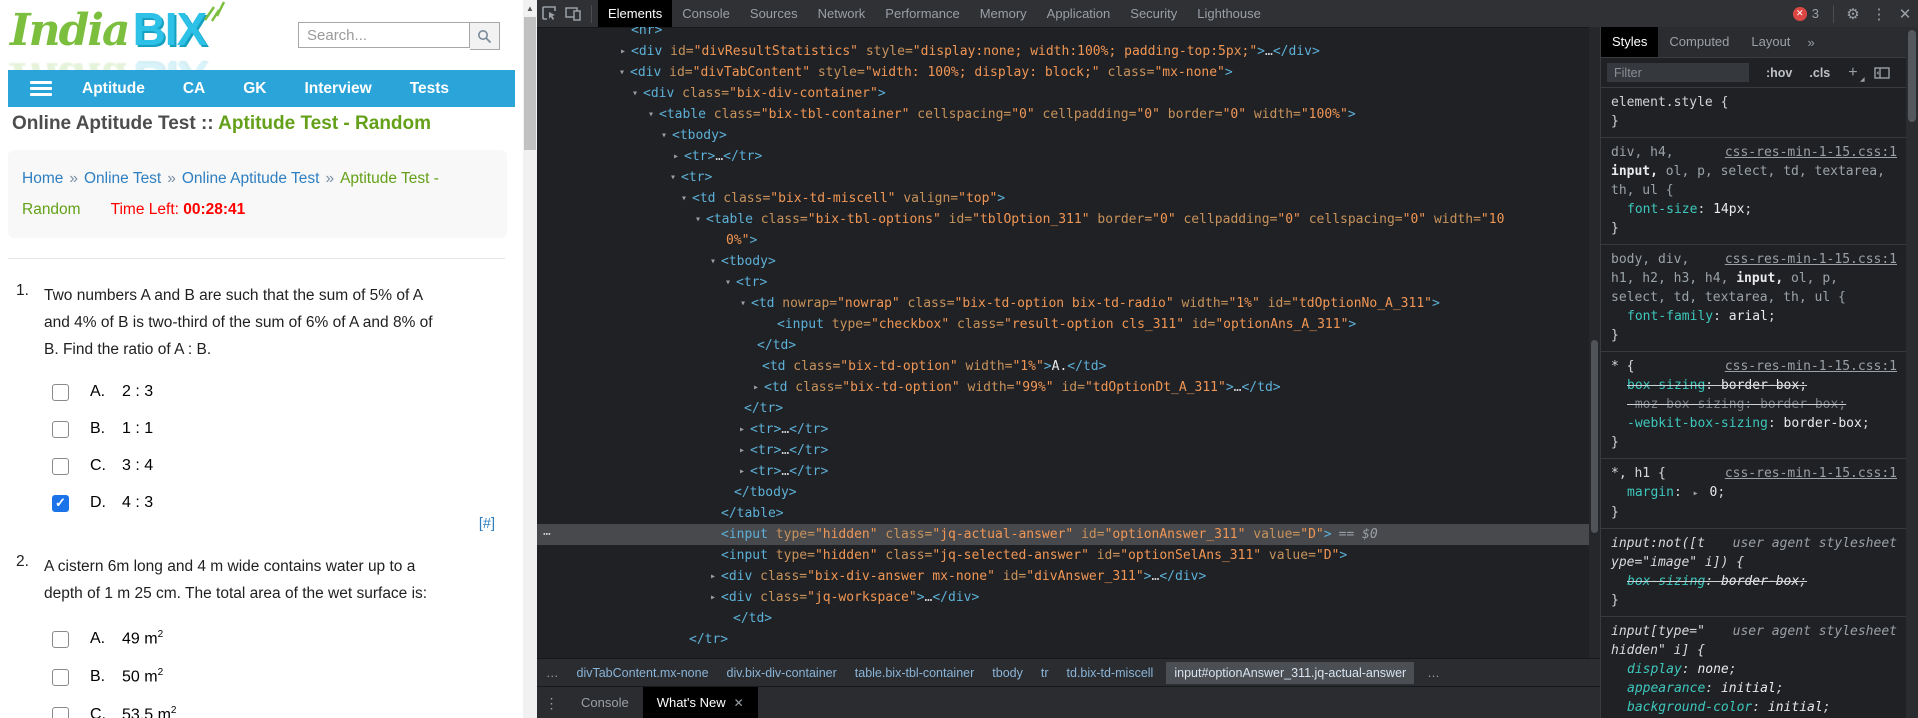 Image resolution: width=1918 pixels, height=718 pixels. I want to click on devtools-tab-sources: Sources, so click(774, 13).